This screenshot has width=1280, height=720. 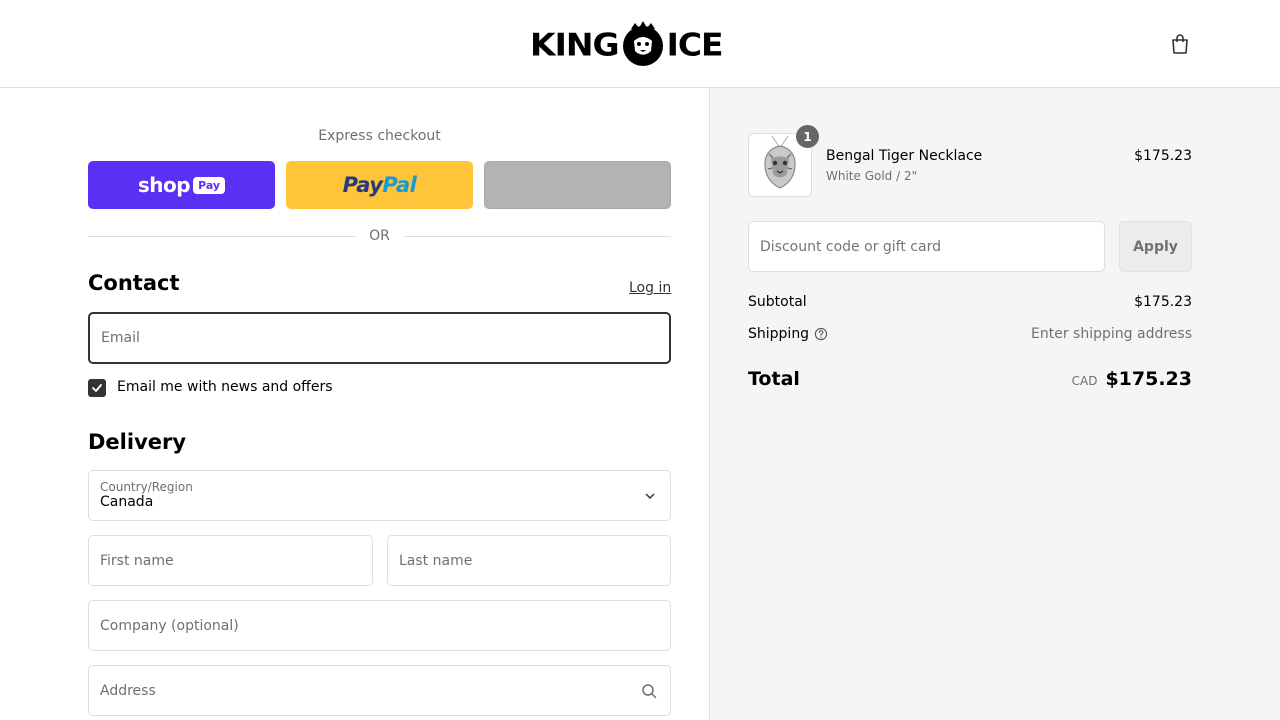 What do you see at coordinates (127, 502) in the screenshot?
I see `country-value: Canada` at bounding box center [127, 502].